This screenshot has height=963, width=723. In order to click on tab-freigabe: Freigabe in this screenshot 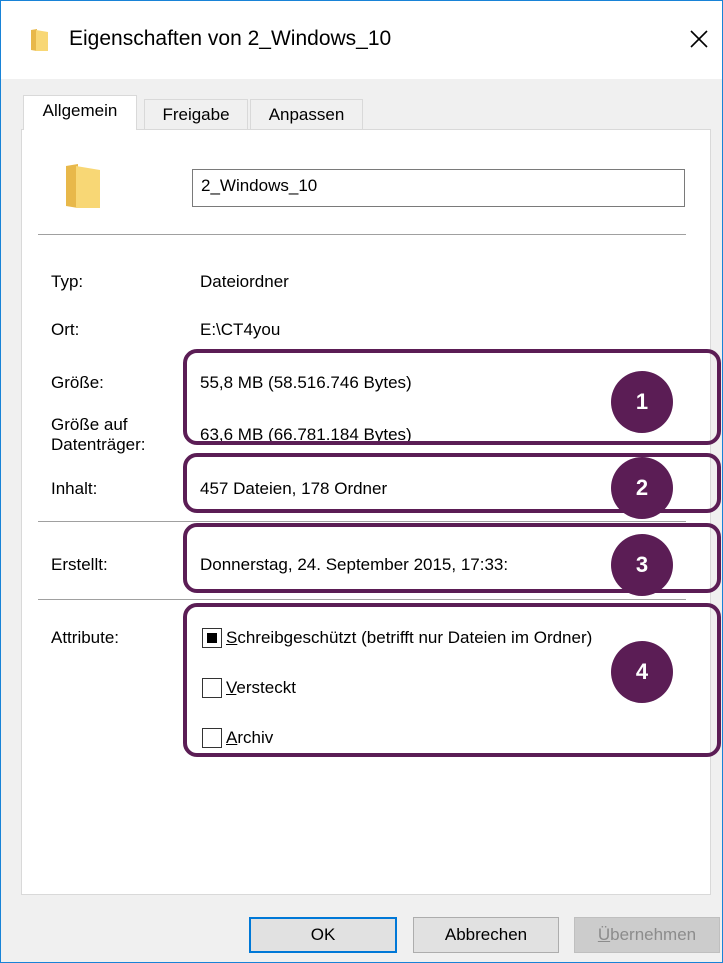, I will do `click(196, 115)`.